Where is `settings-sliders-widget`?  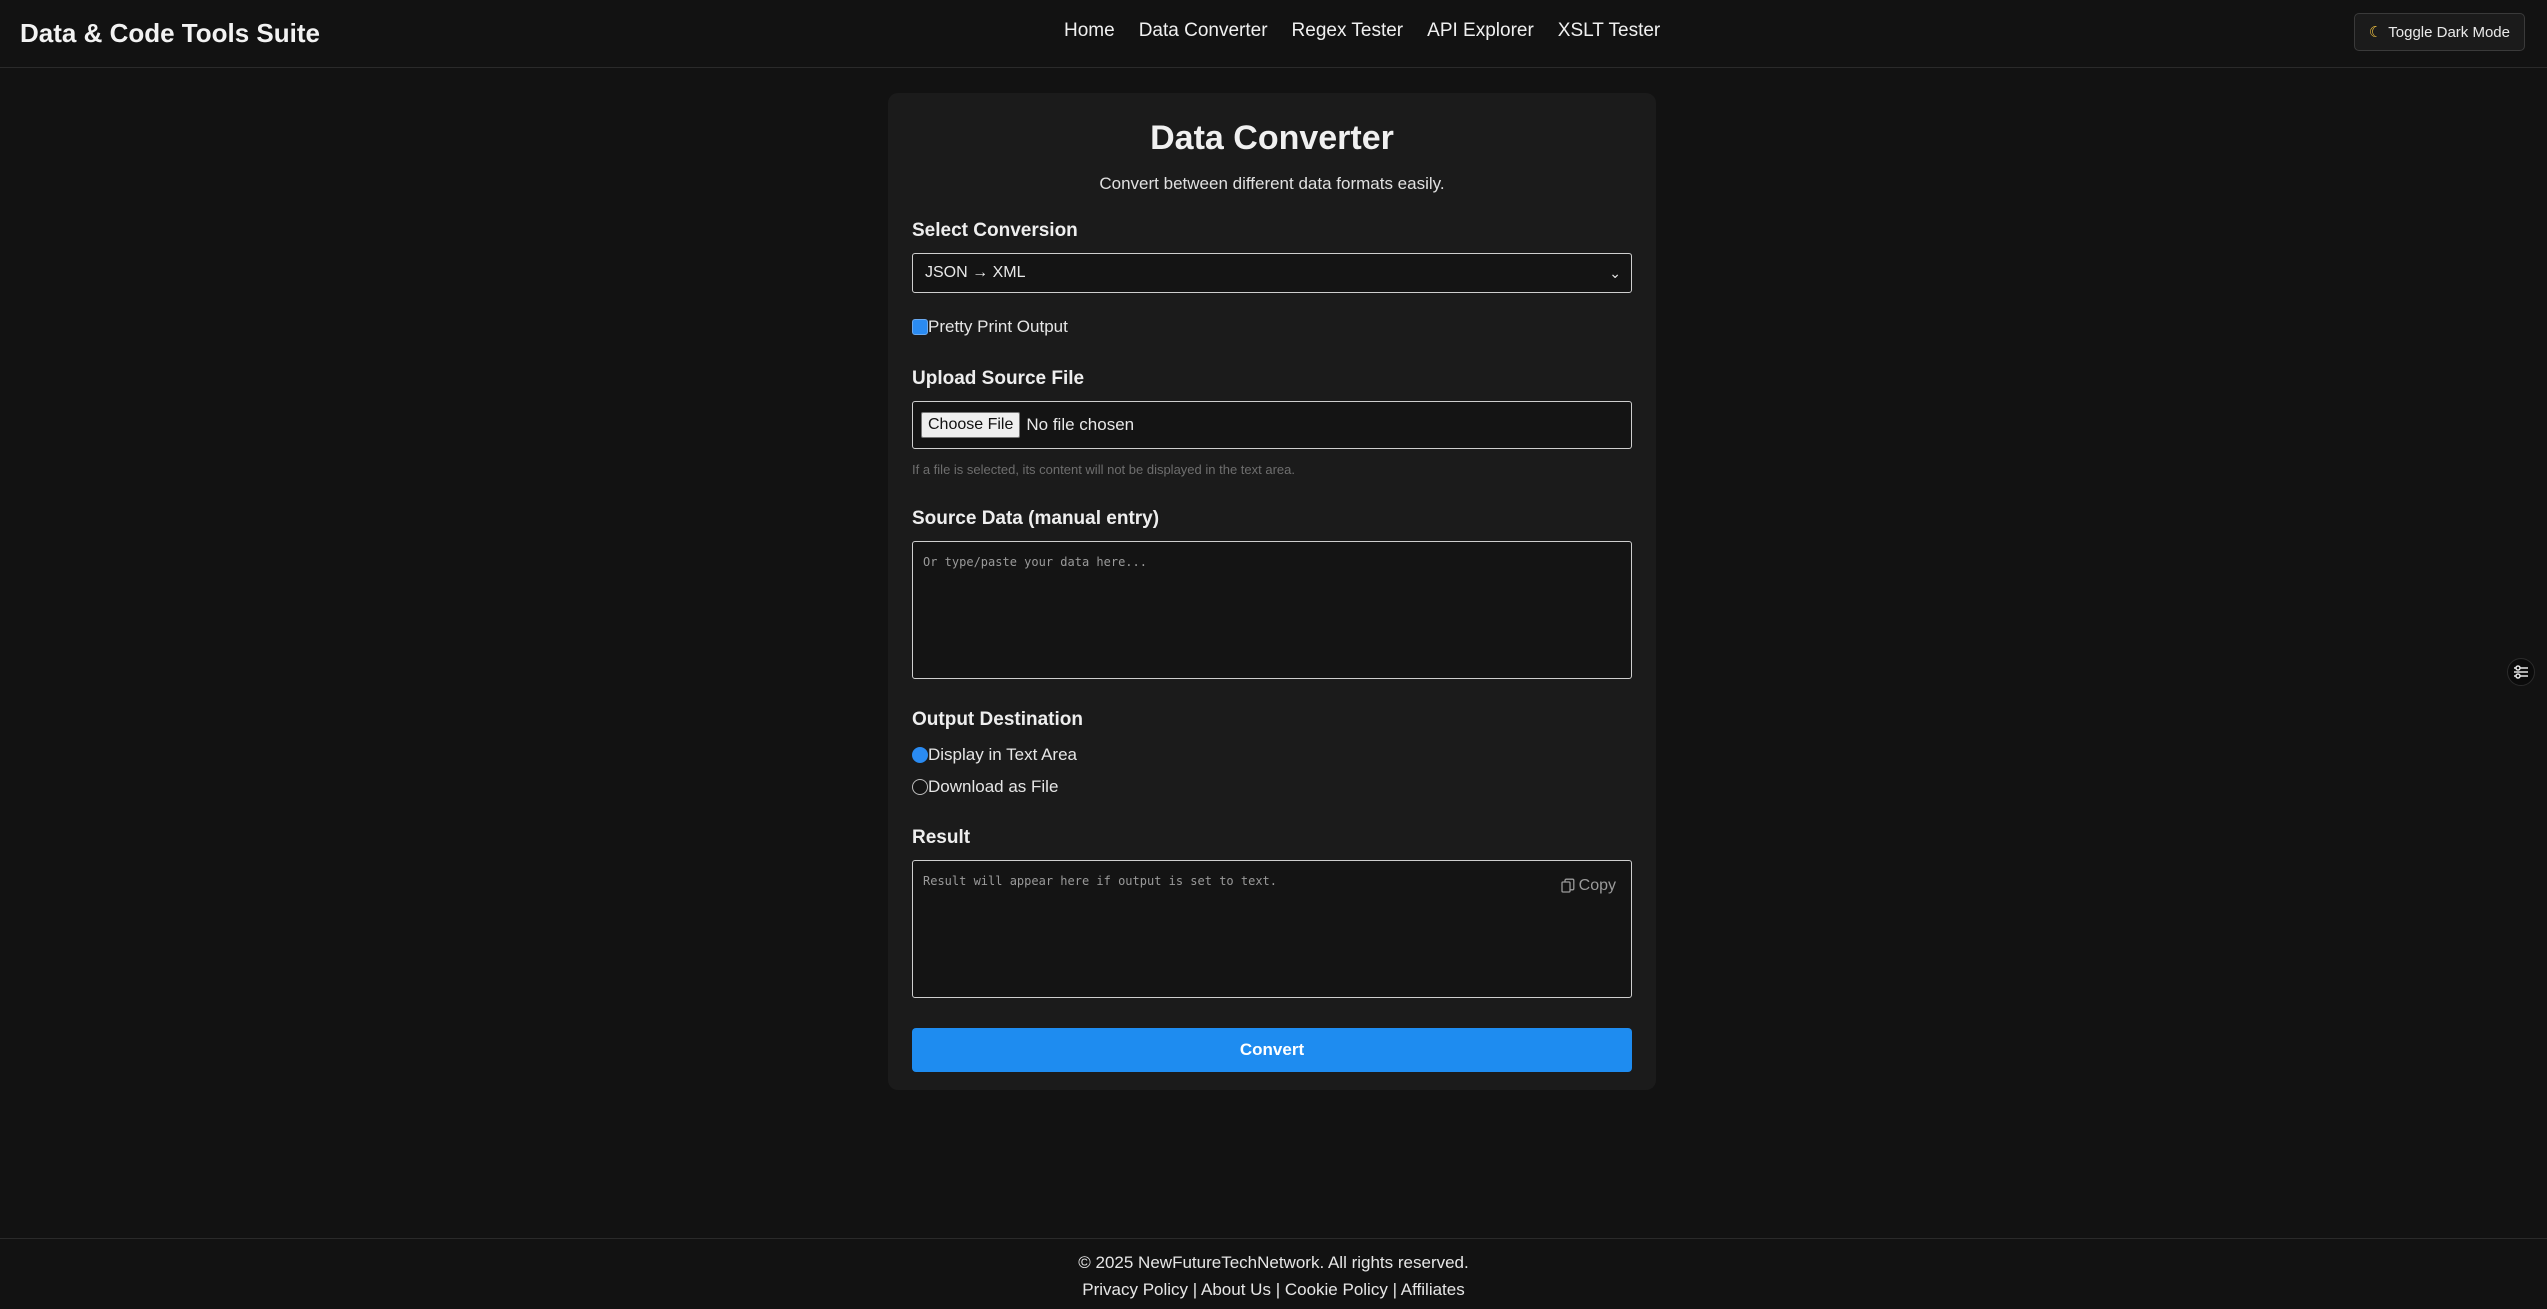
settings-sliders-widget is located at coordinates (2521, 672).